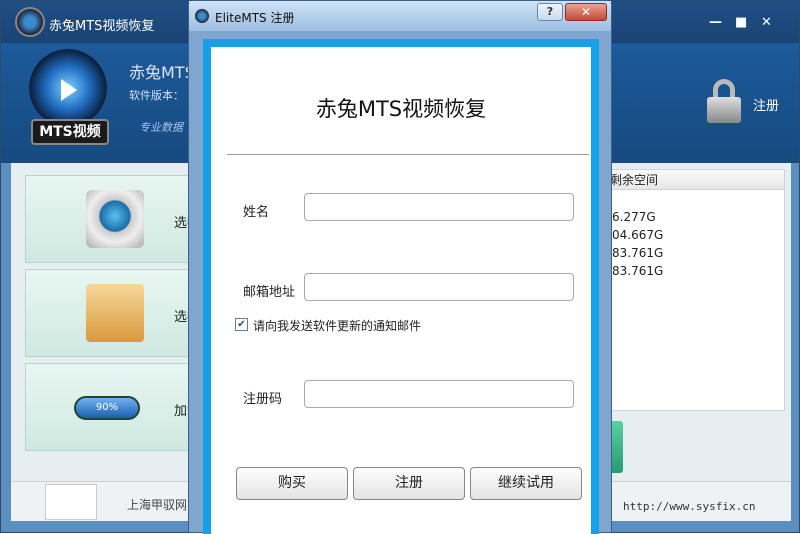  I want to click on slogan: 专业数据, so click(161, 127).